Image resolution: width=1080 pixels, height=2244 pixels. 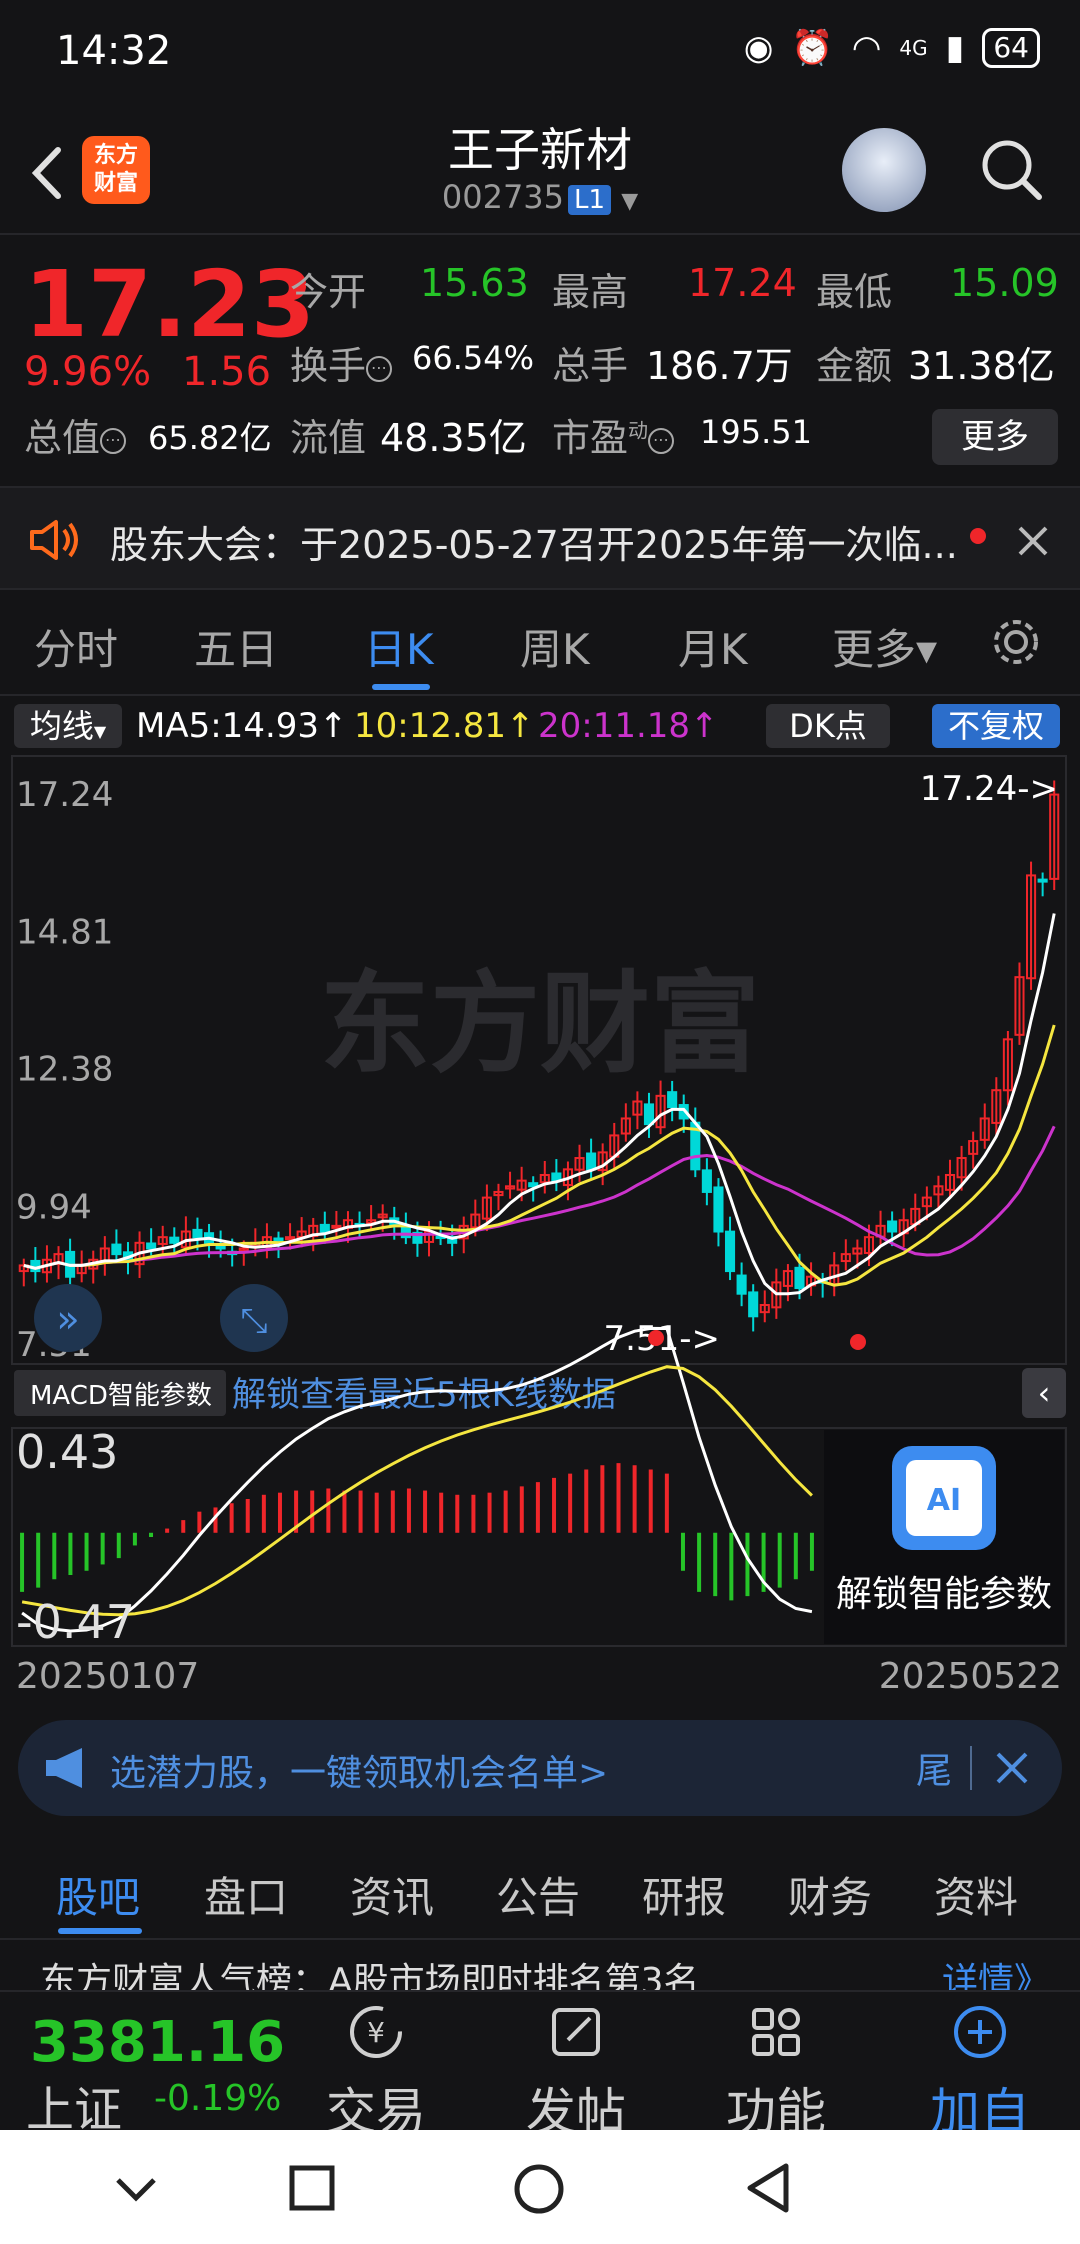 I want to click on gear-icon, so click(x=1016, y=642).